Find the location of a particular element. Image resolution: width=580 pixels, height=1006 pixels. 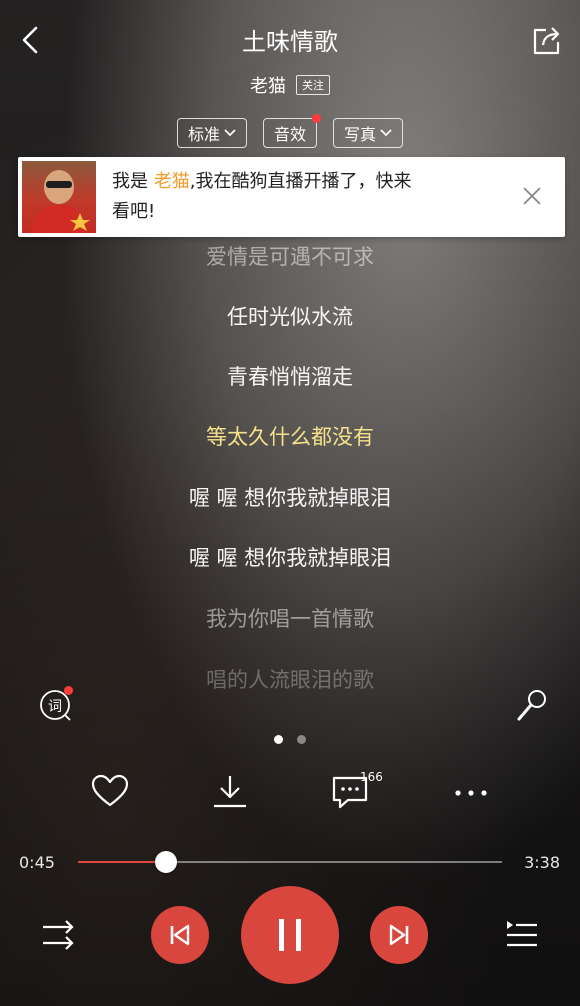

sound-effect-label: 音效 is located at coordinates (289, 134).